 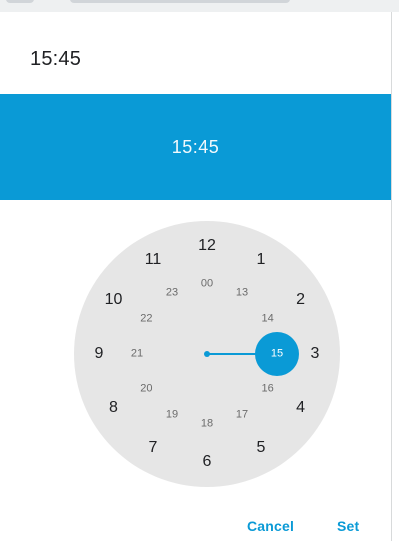 What do you see at coordinates (300, 408) in the screenshot?
I see `hour-outer-4: 4` at bounding box center [300, 408].